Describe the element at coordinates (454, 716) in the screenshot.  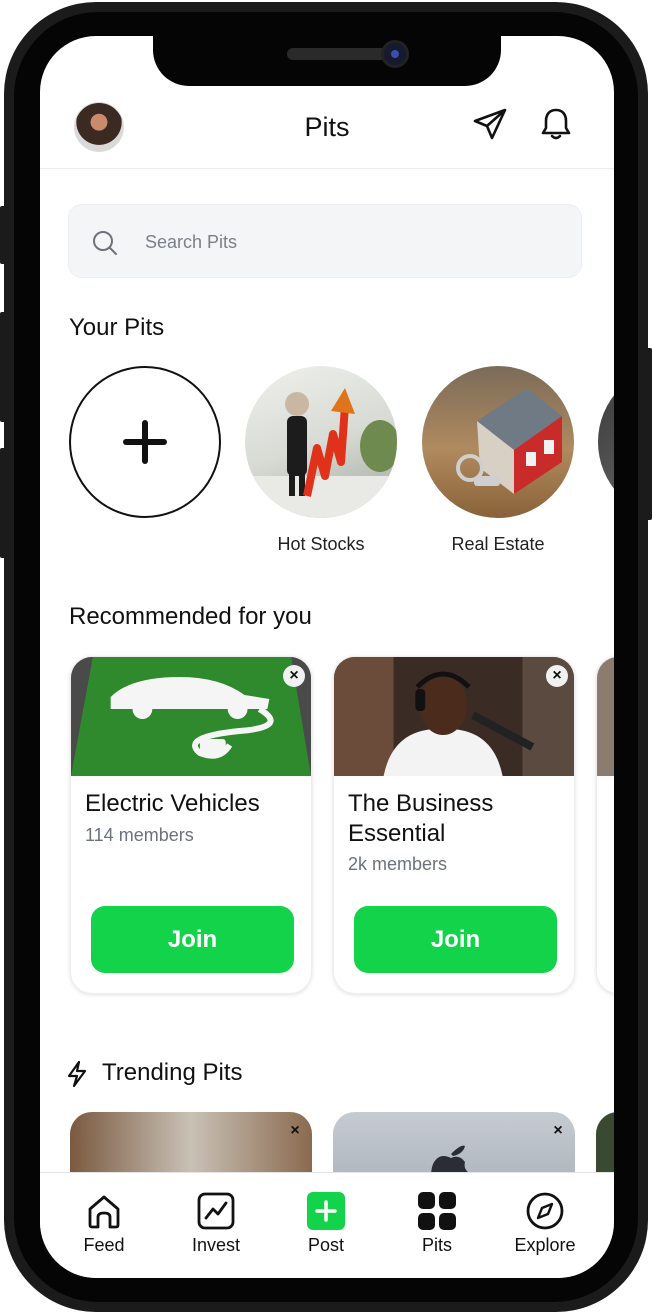
I see `podcast-image` at that location.